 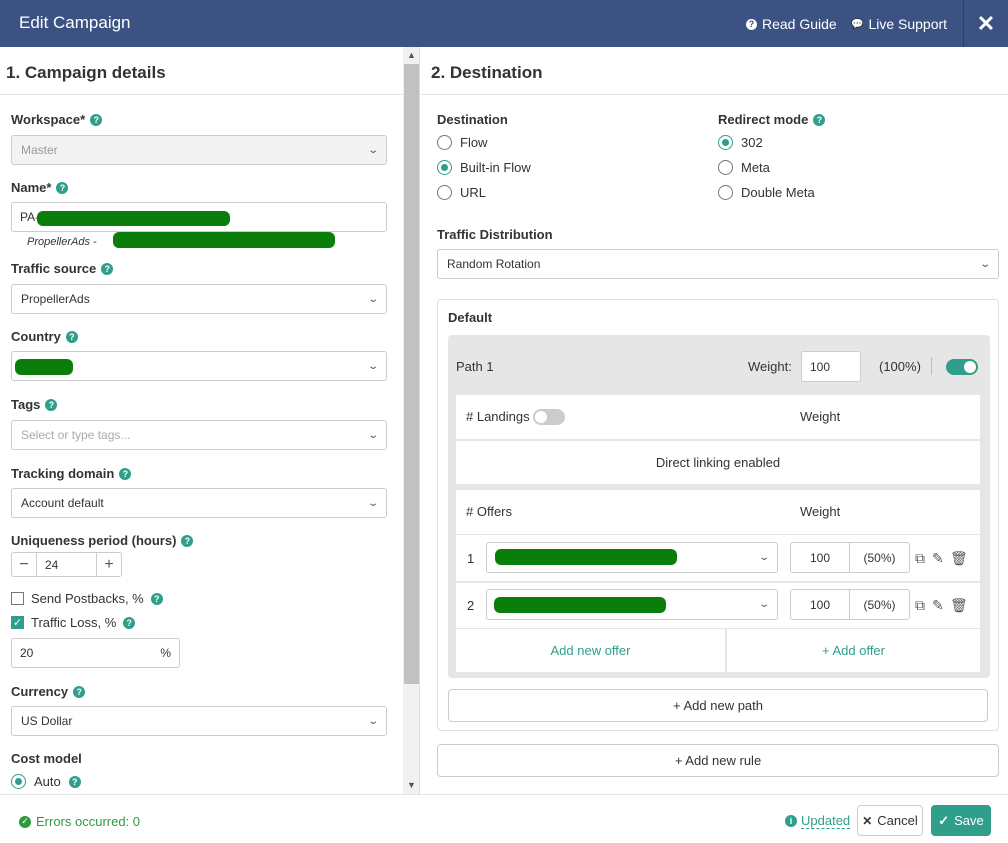 I want to click on scroll-down-icon: ▼, so click(x=411, y=785).